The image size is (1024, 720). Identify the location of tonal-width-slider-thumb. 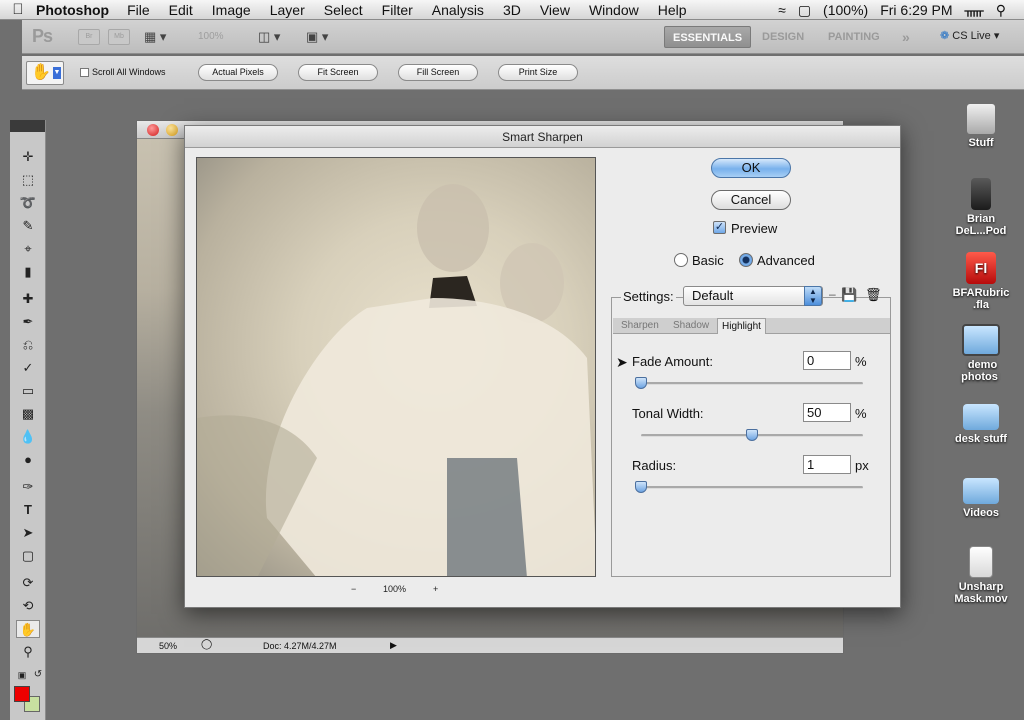
(752, 435).